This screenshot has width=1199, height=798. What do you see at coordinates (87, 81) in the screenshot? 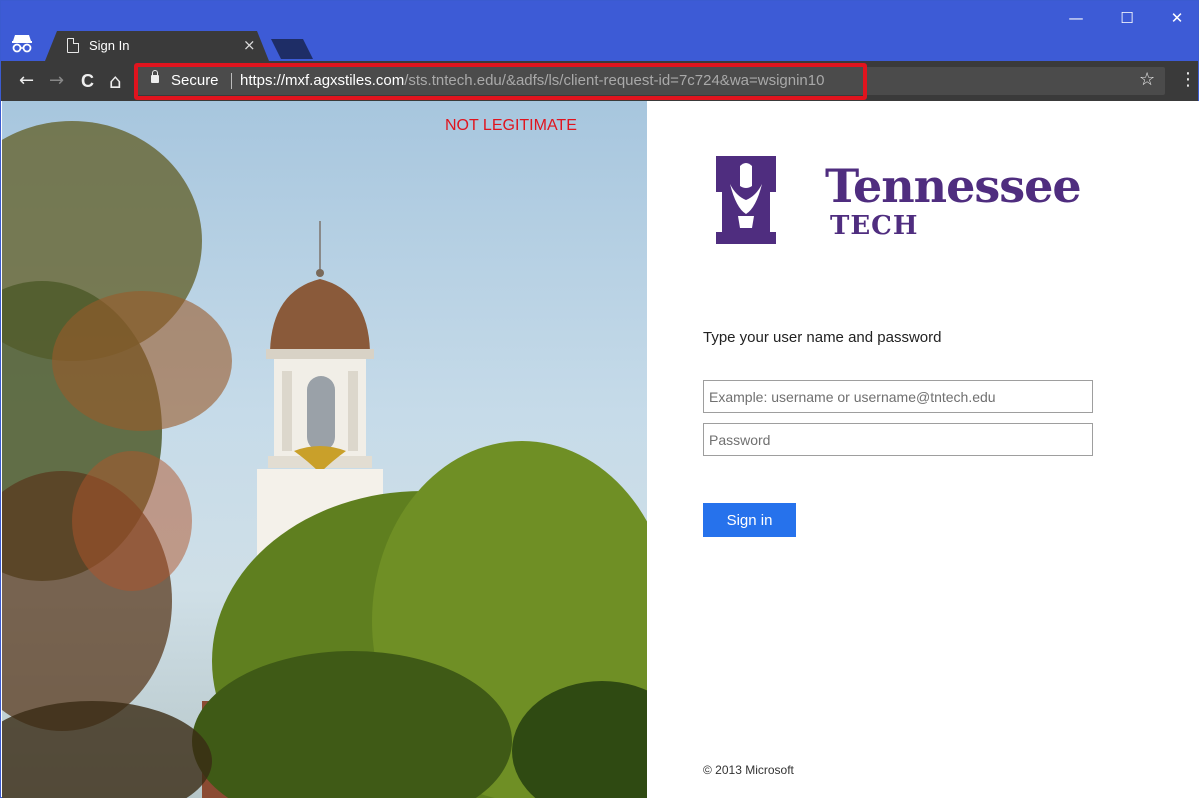
I see `reload-button: C` at bounding box center [87, 81].